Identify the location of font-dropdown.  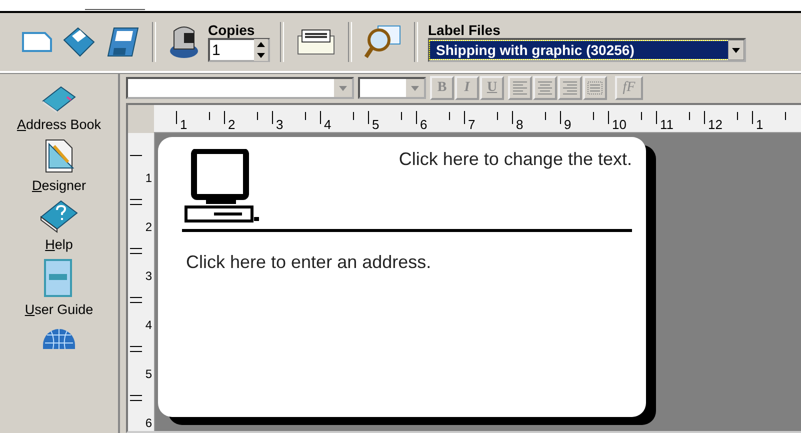
(240, 88).